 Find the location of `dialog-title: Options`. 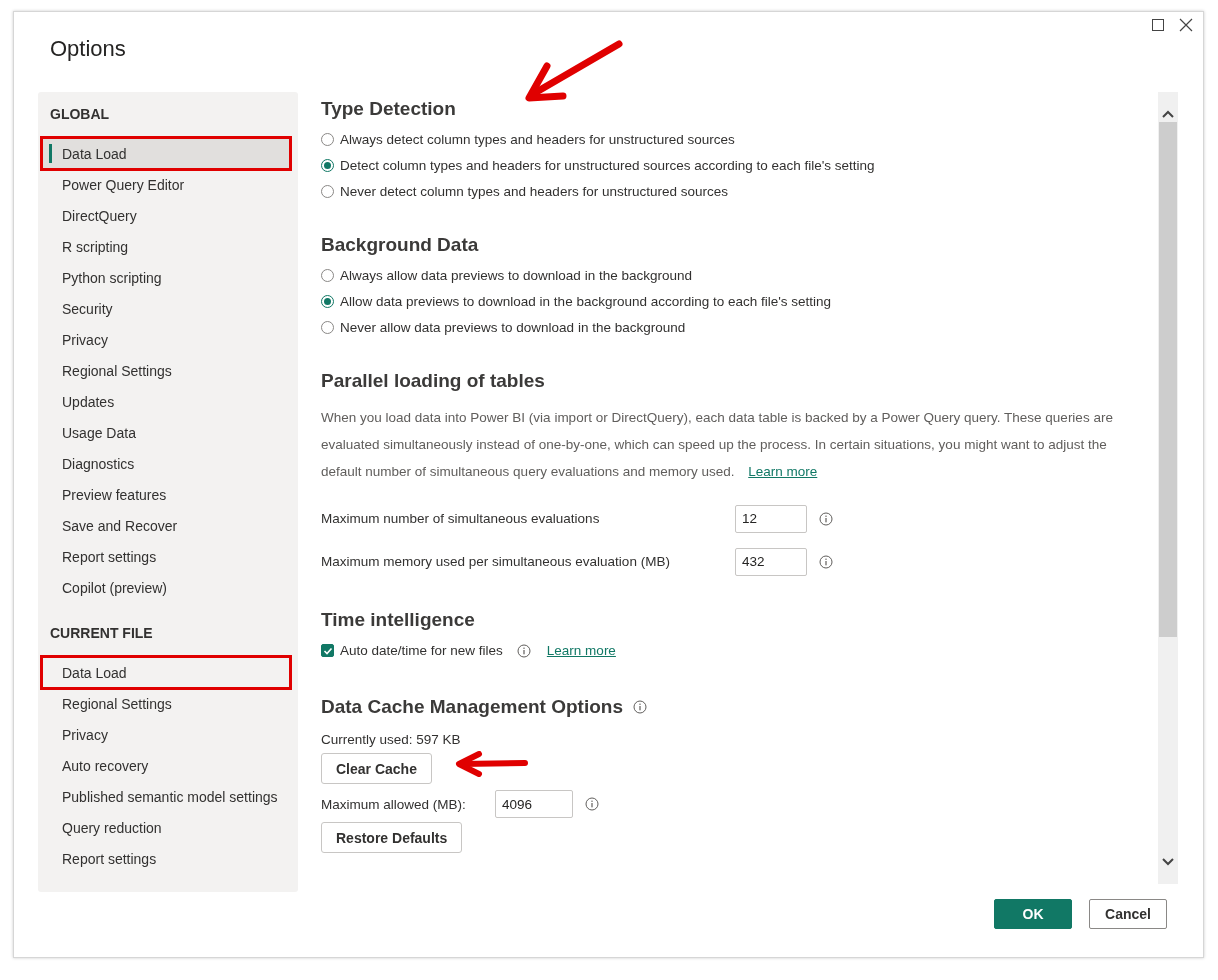

dialog-title: Options is located at coordinates (88, 49).